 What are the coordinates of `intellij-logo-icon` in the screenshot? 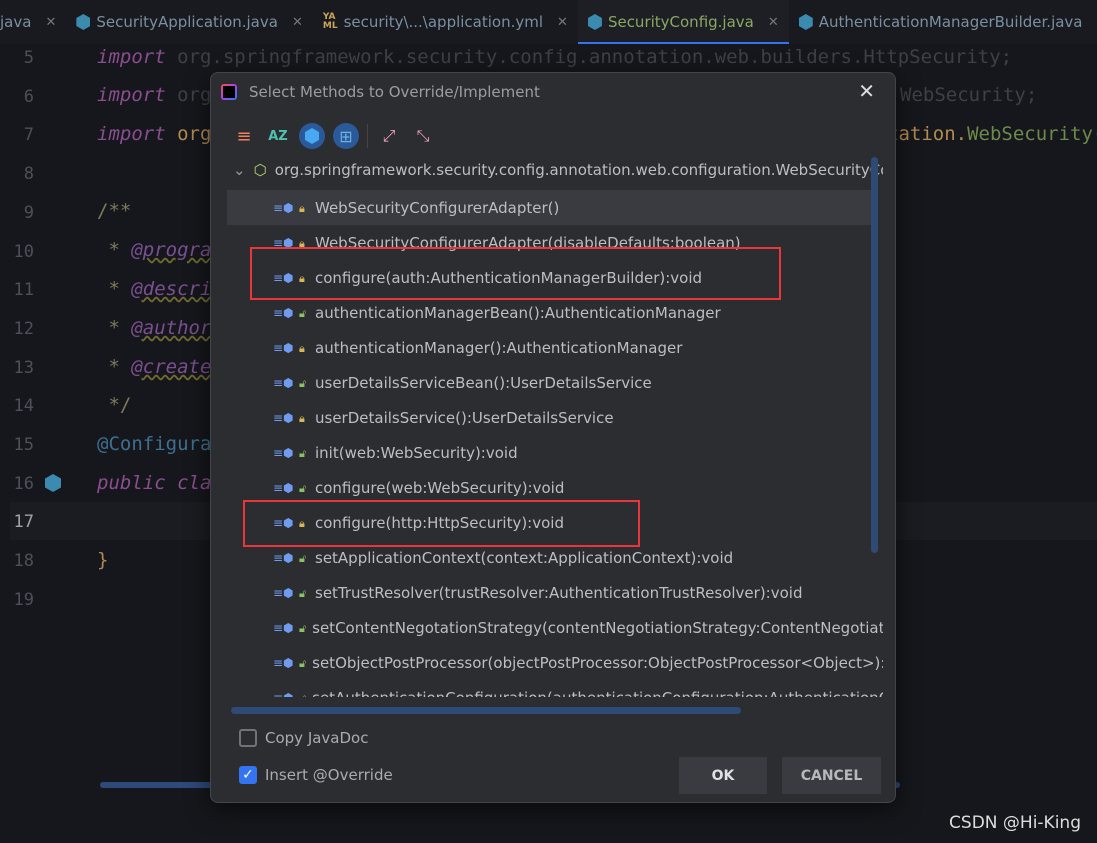 It's located at (229, 92).